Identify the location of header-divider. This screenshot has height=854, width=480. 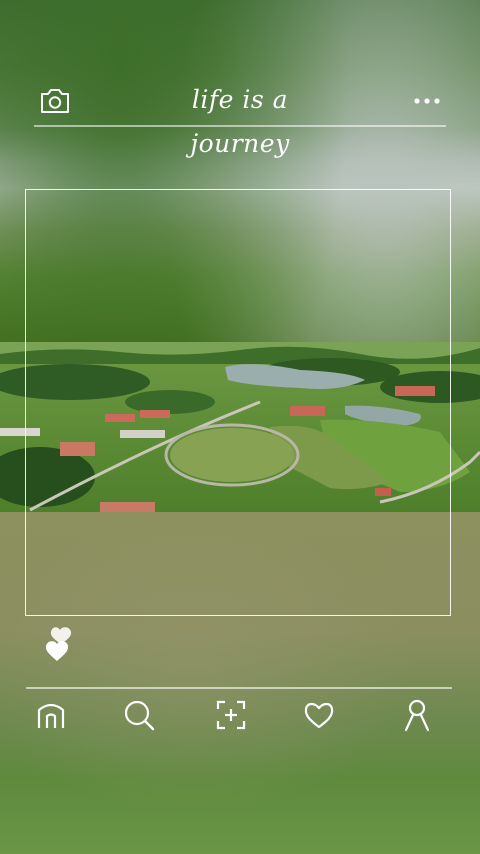
(240, 126).